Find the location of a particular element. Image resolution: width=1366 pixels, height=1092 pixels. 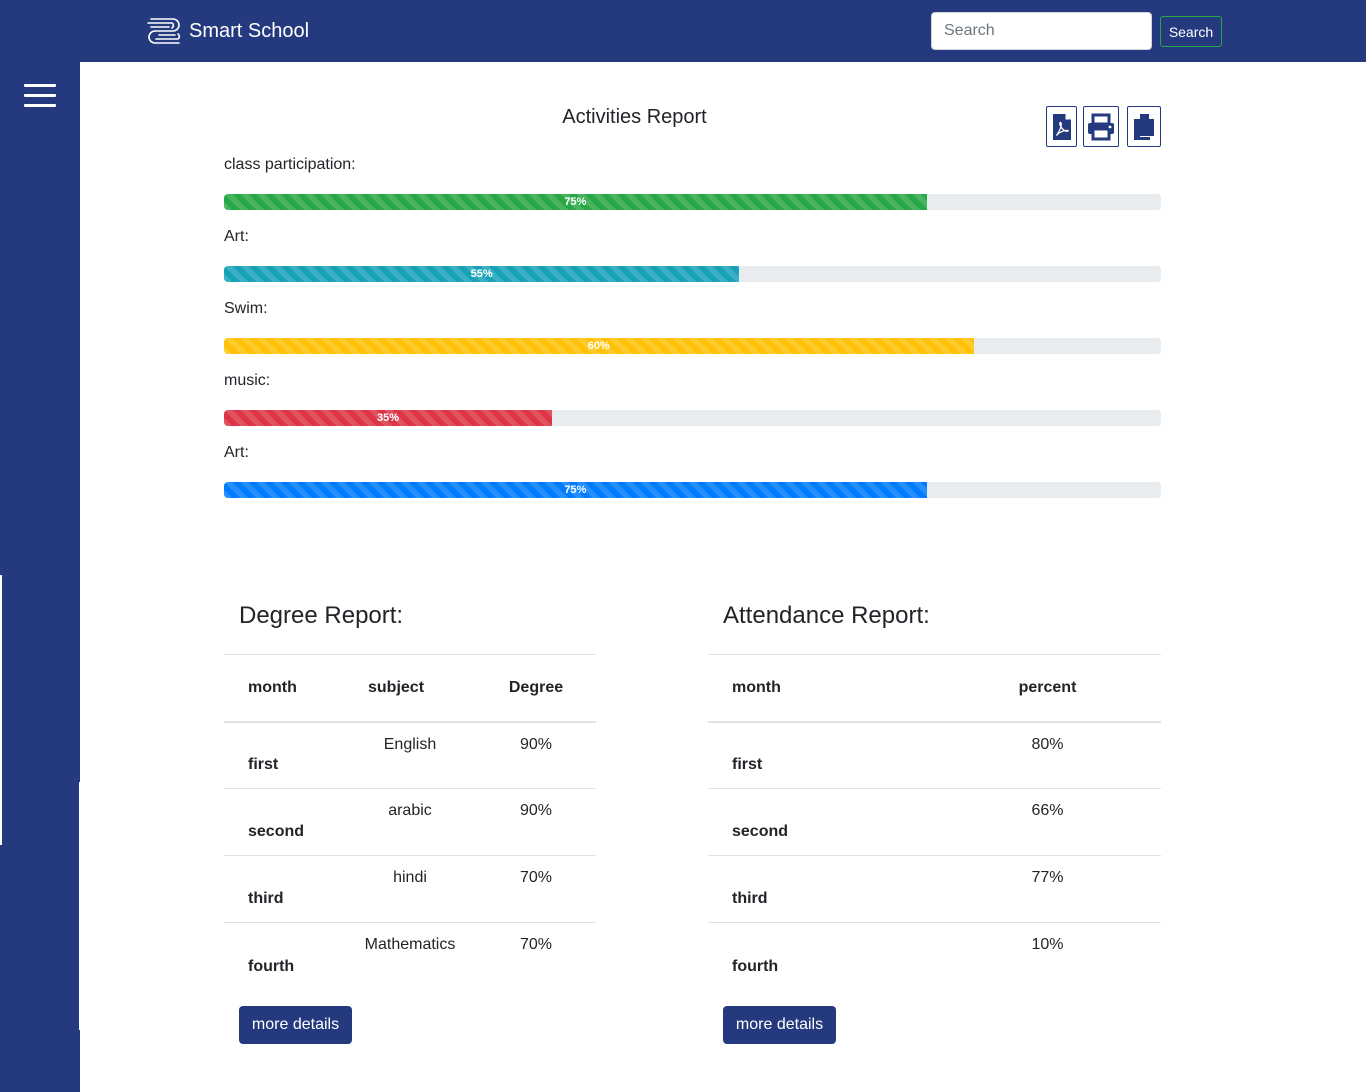

copy-button is located at coordinates (1144, 126).